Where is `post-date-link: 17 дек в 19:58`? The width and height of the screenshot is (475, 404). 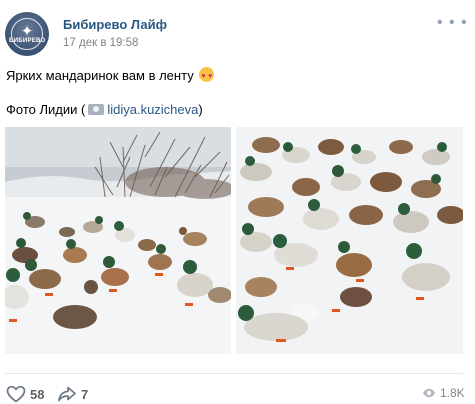 post-date-link: 17 дек в 19:58 is located at coordinates (100, 43).